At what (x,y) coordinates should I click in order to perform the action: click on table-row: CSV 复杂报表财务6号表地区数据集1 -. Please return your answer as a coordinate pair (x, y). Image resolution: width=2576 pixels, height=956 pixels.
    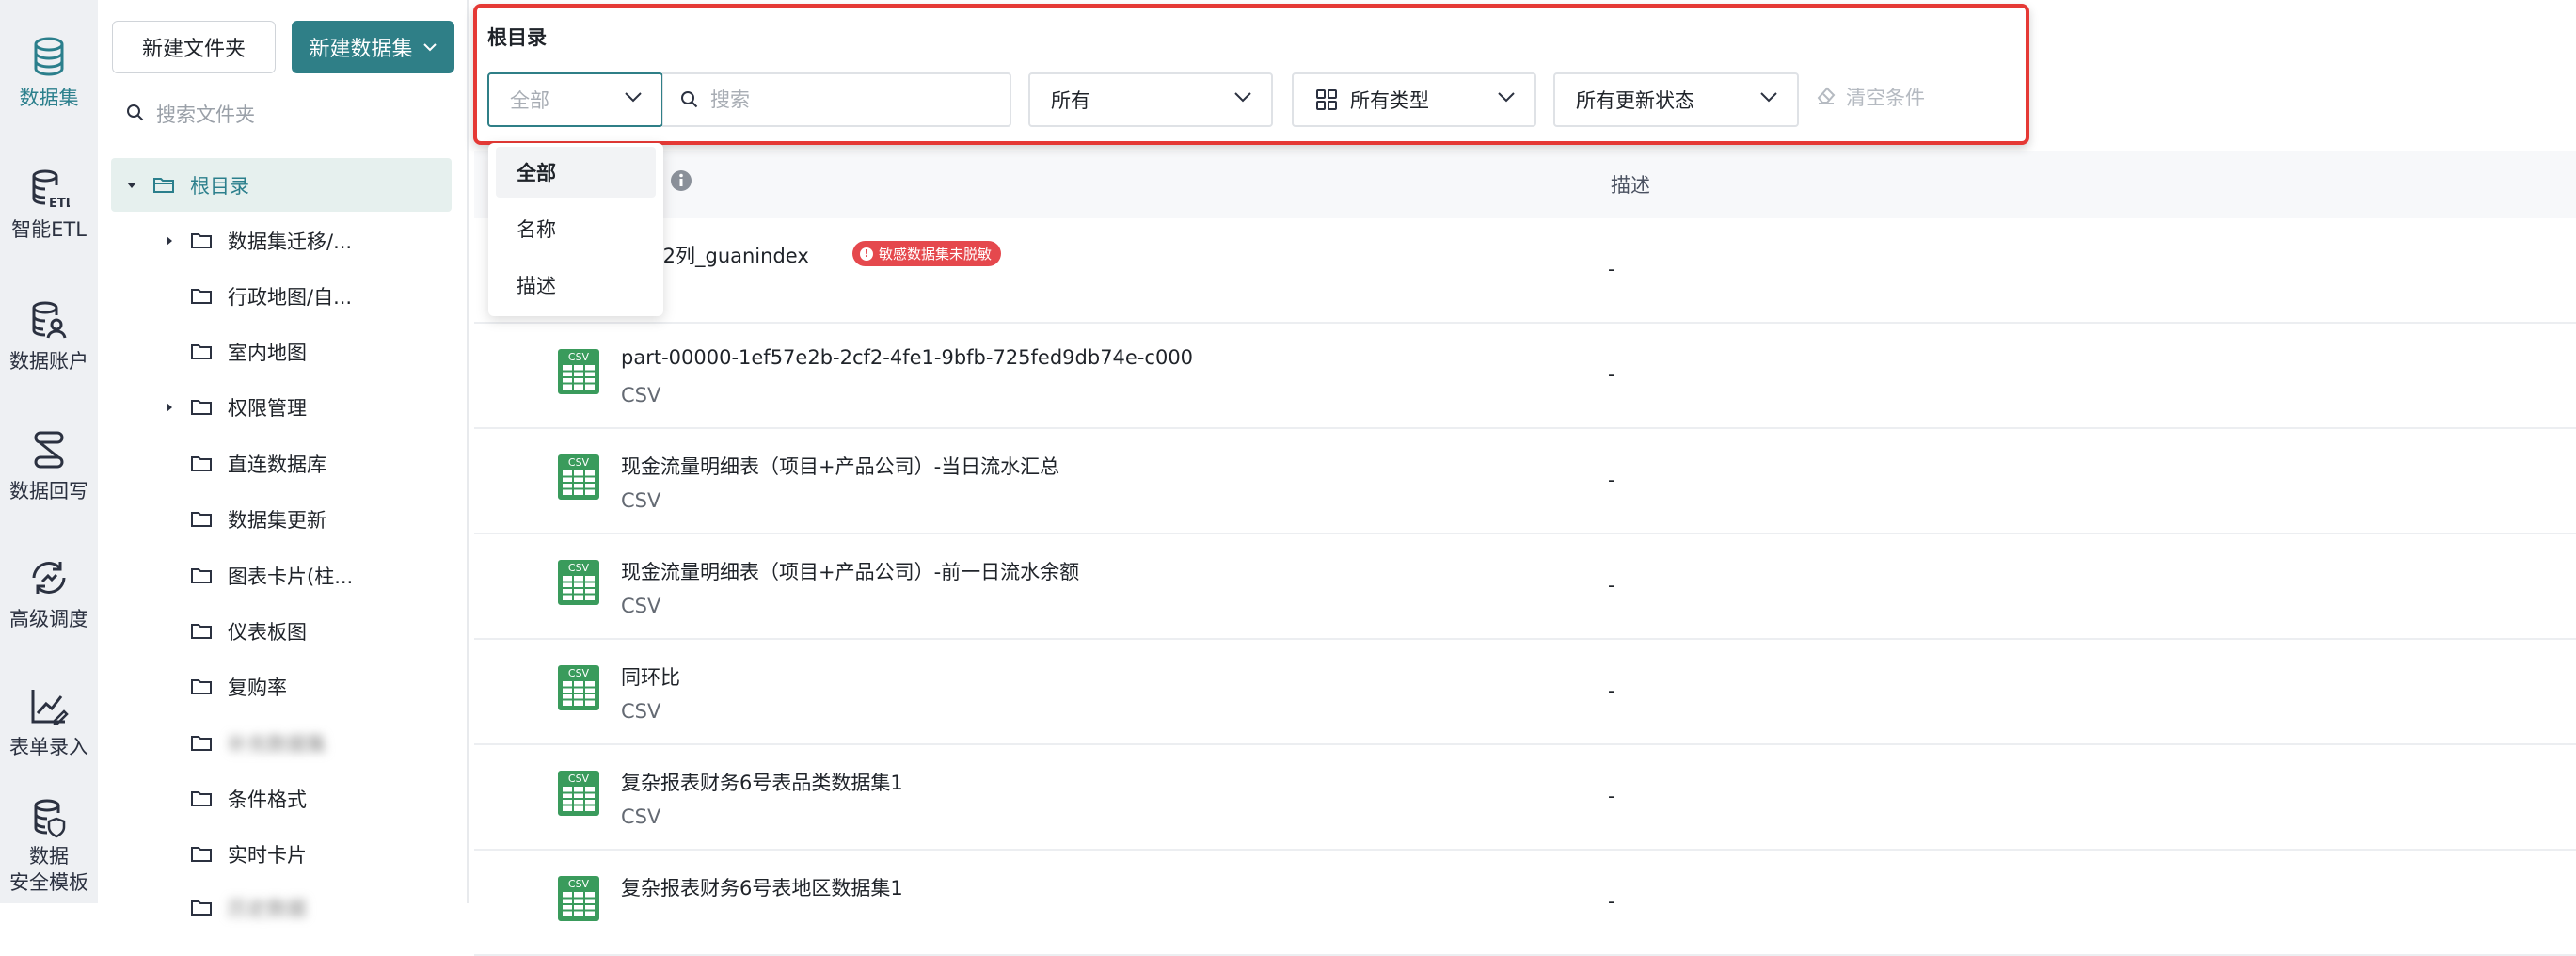
    Looking at the image, I should click on (1525, 904).